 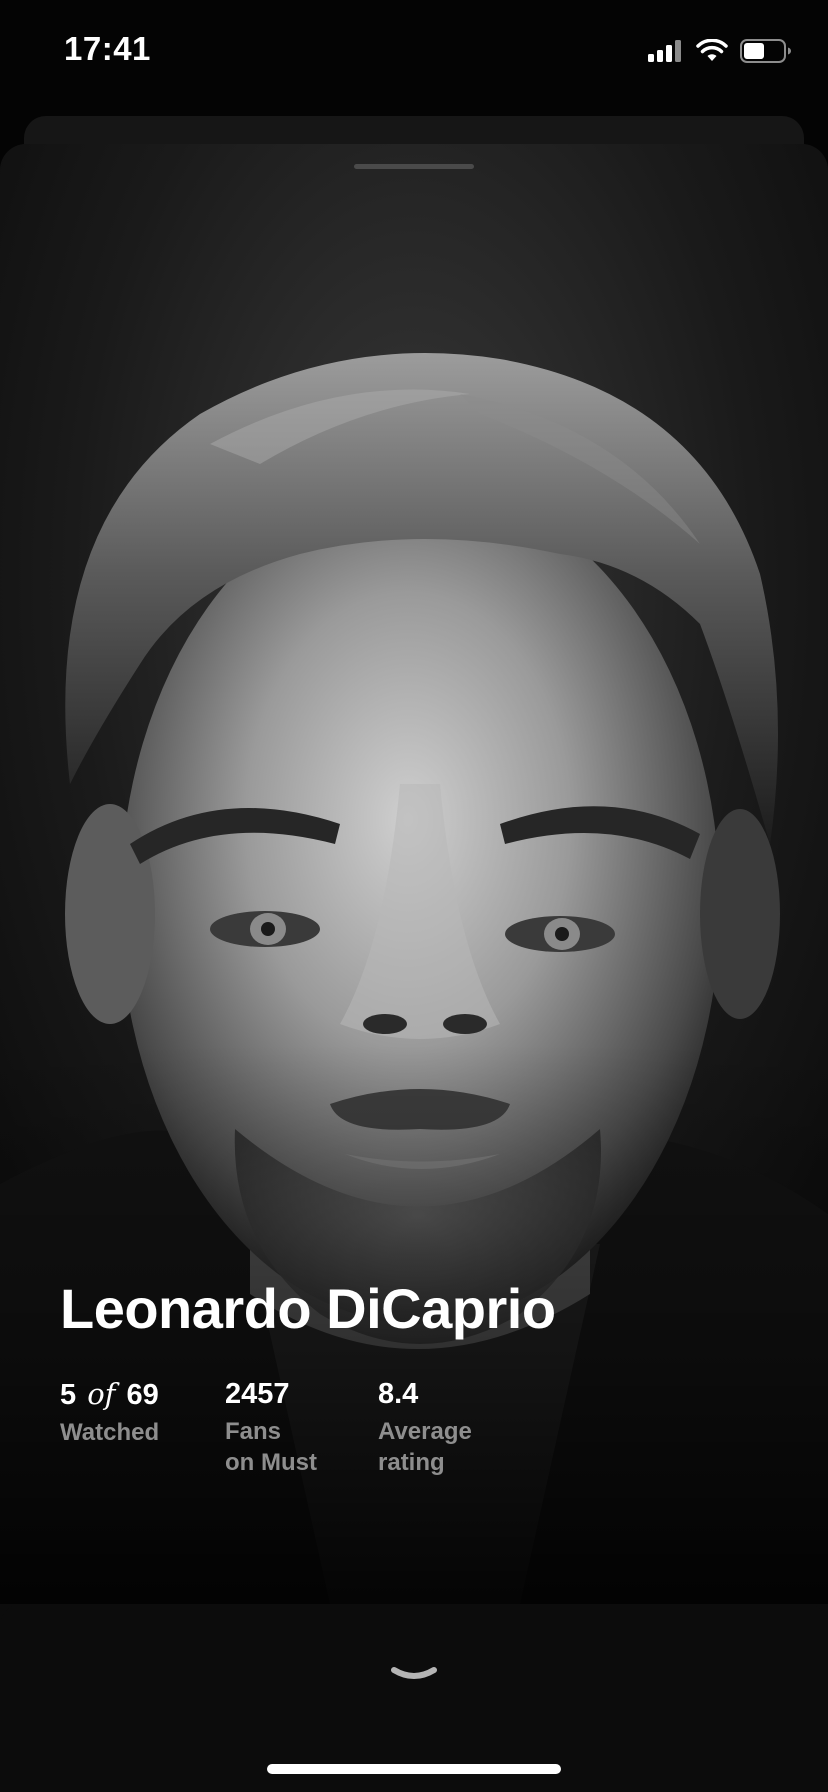 What do you see at coordinates (68, 1395) in the screenshot?
I see `watched-count: 5` at bounding box center [68, 1395].